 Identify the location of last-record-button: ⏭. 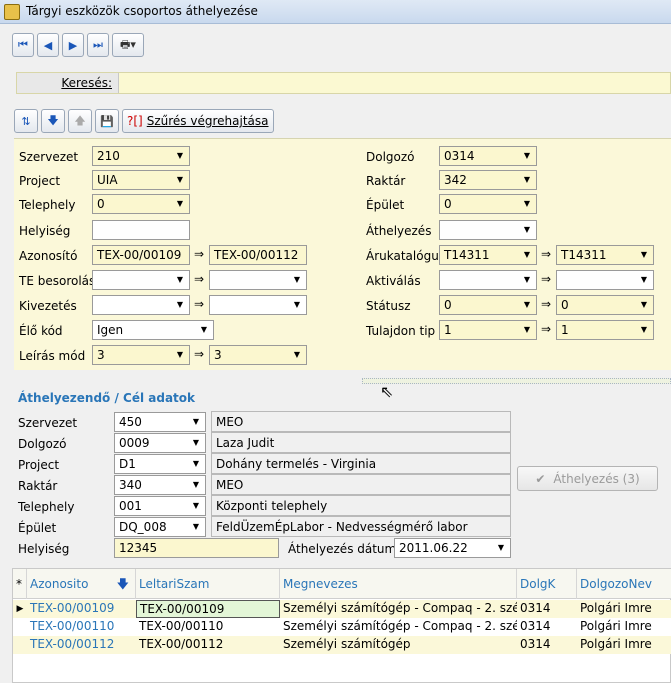
(98, 45).